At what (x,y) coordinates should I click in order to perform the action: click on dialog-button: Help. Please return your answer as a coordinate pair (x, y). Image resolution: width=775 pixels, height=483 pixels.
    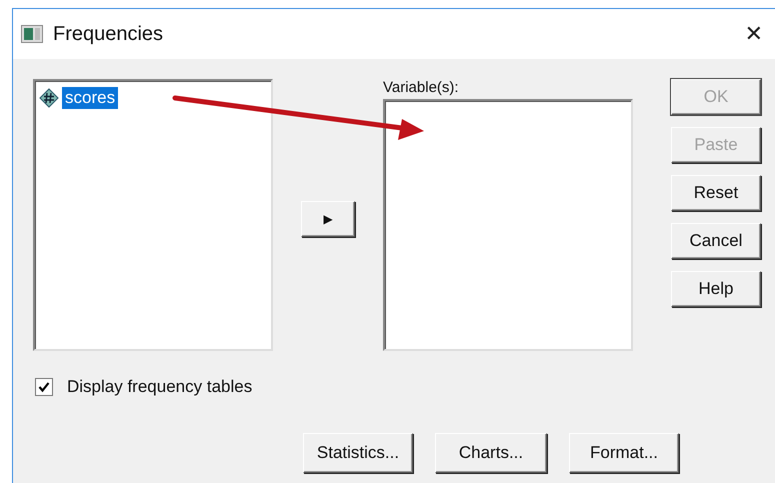
    Looking at the image, I should click on (716, 289).